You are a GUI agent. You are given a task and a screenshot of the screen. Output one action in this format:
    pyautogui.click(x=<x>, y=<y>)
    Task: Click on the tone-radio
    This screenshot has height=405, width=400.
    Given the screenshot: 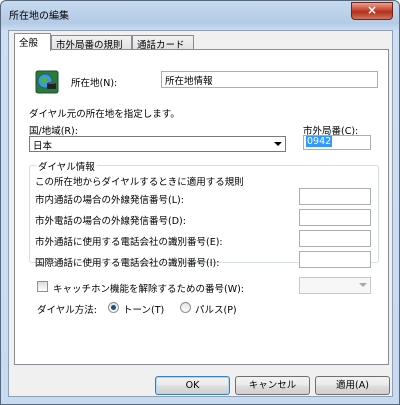 What is the action you would take?
    pyautogui.click(x=113, y=307)
    